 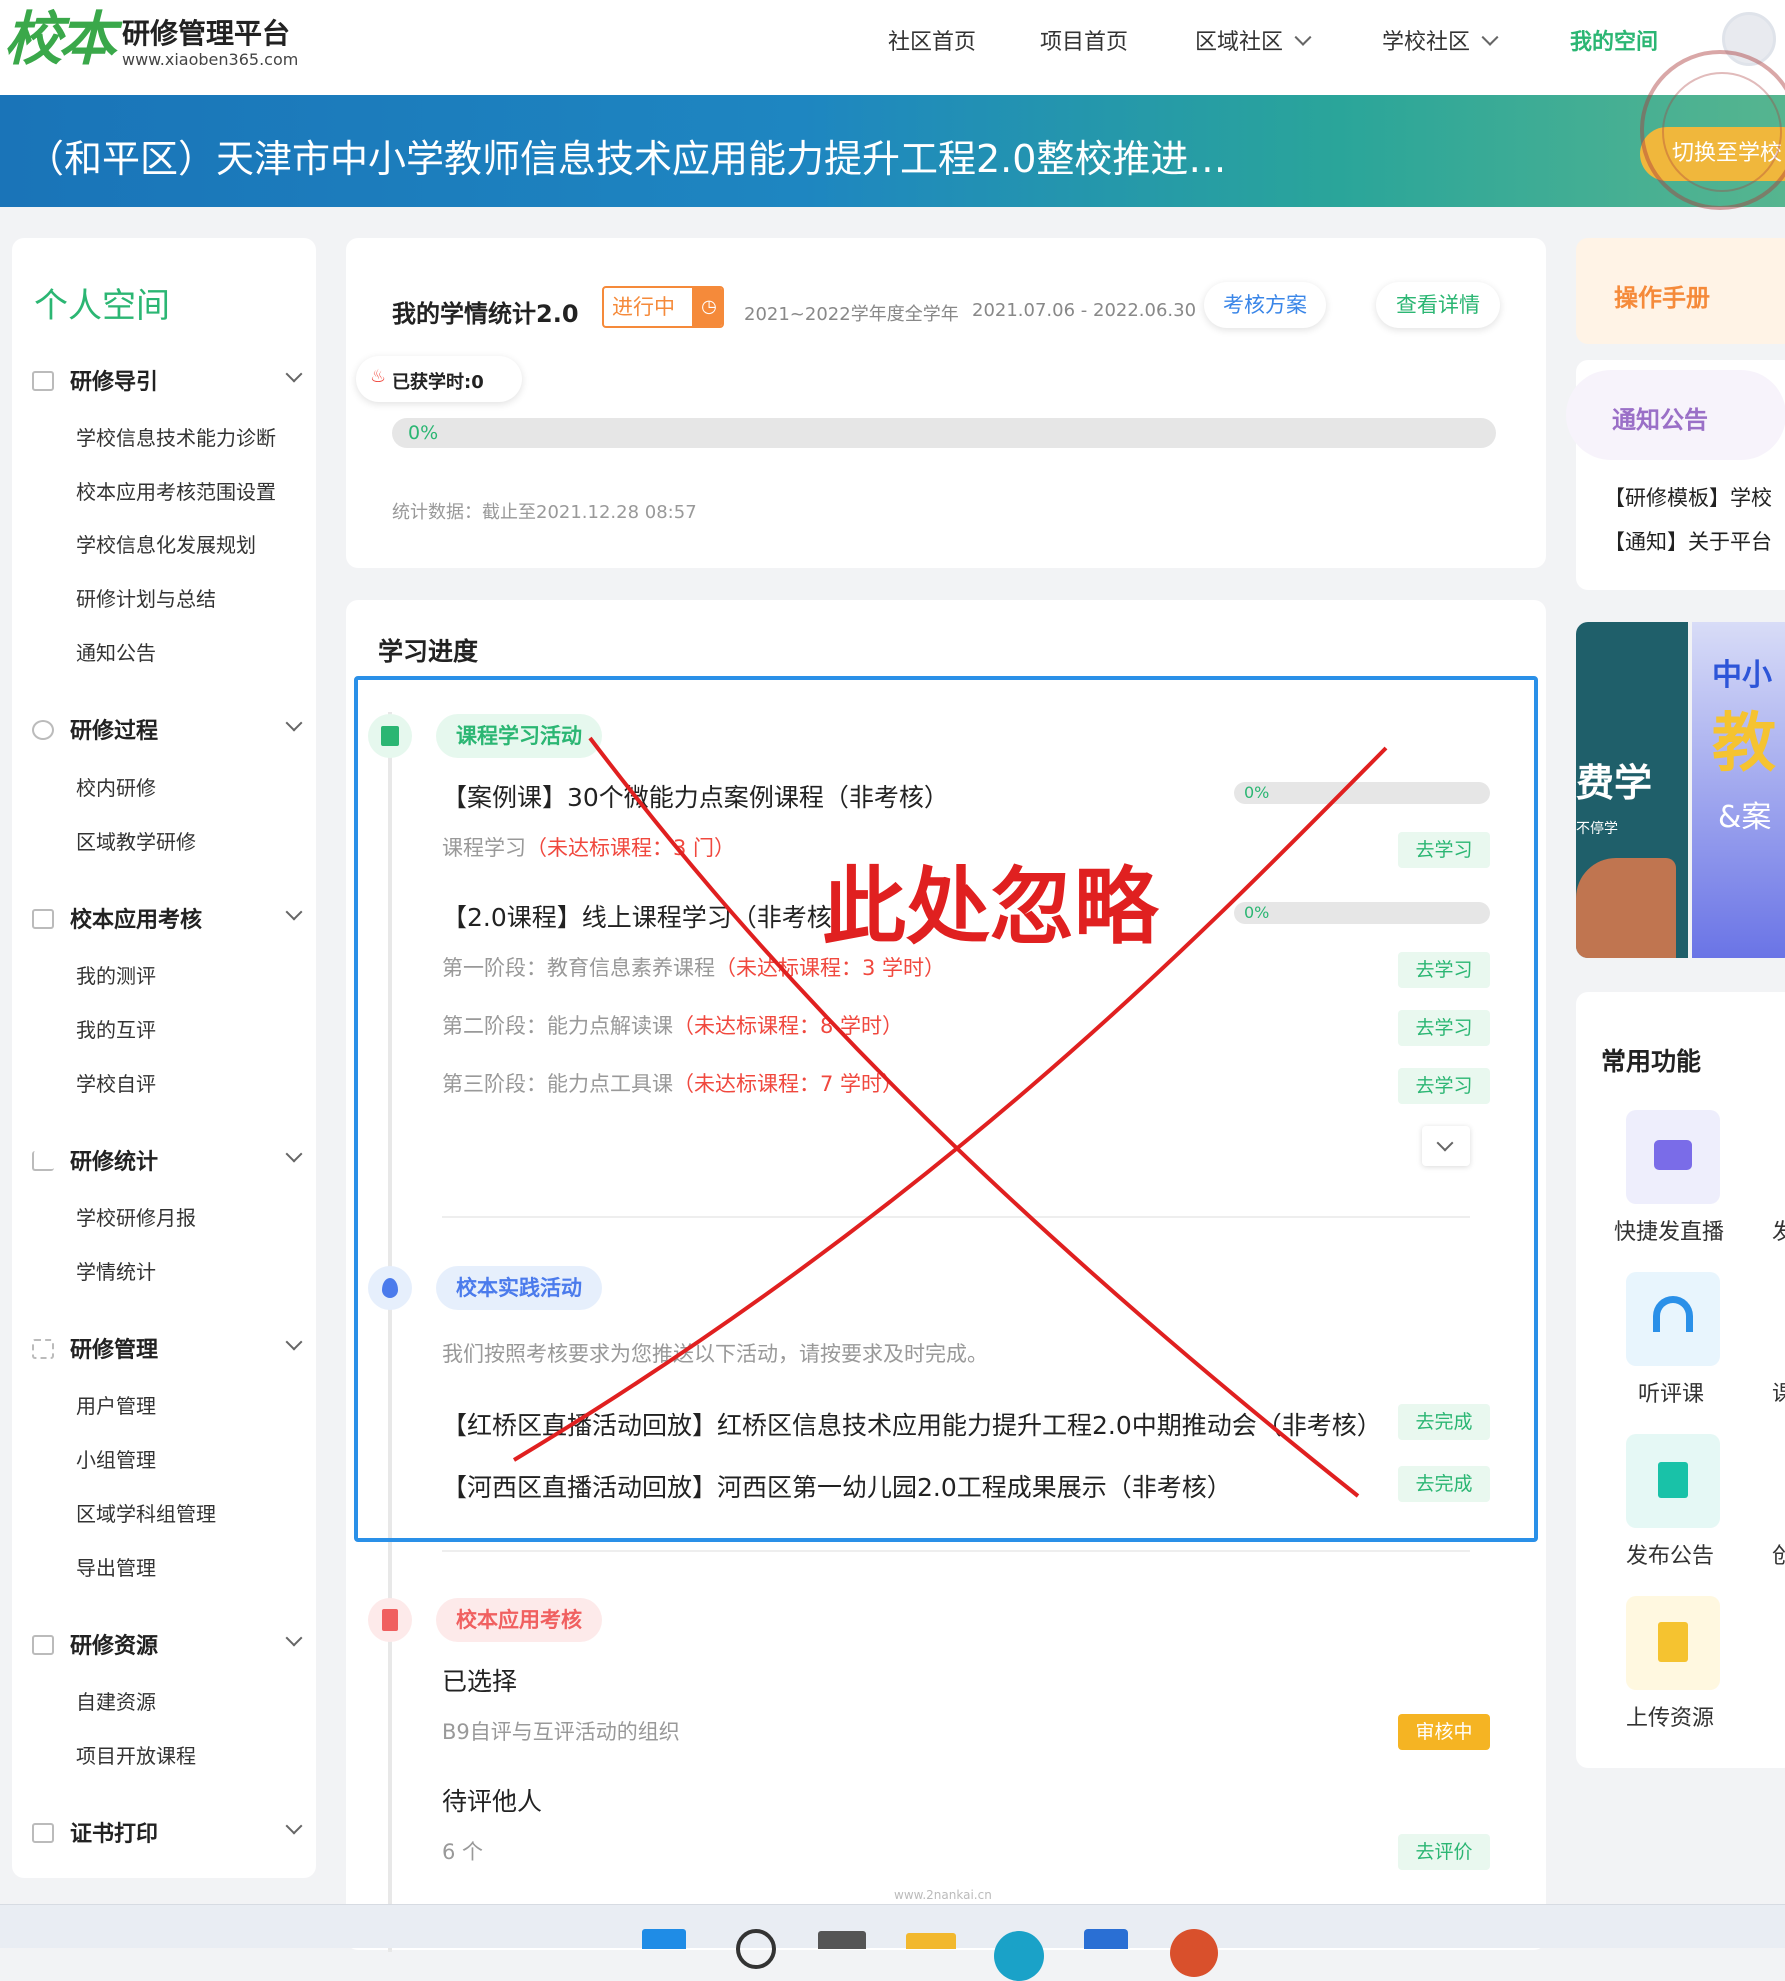 What do you see at coordinates (378, 376) in the screenshot?
I see `flame-icon: ♨` at bounding box center [378, 376].